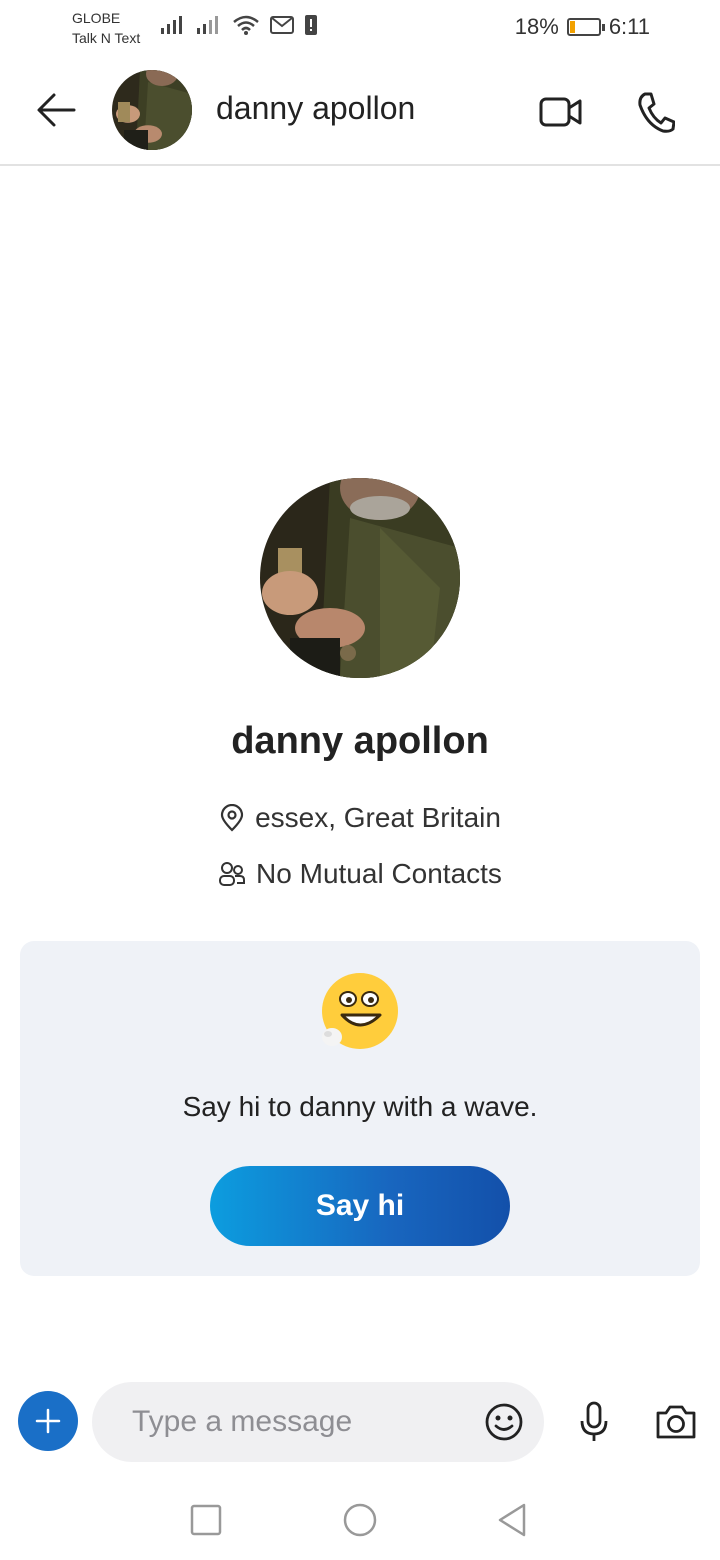  I want to click on status-bar: GLOBE Talk N Text 18% 6:11, so click(360, 28).